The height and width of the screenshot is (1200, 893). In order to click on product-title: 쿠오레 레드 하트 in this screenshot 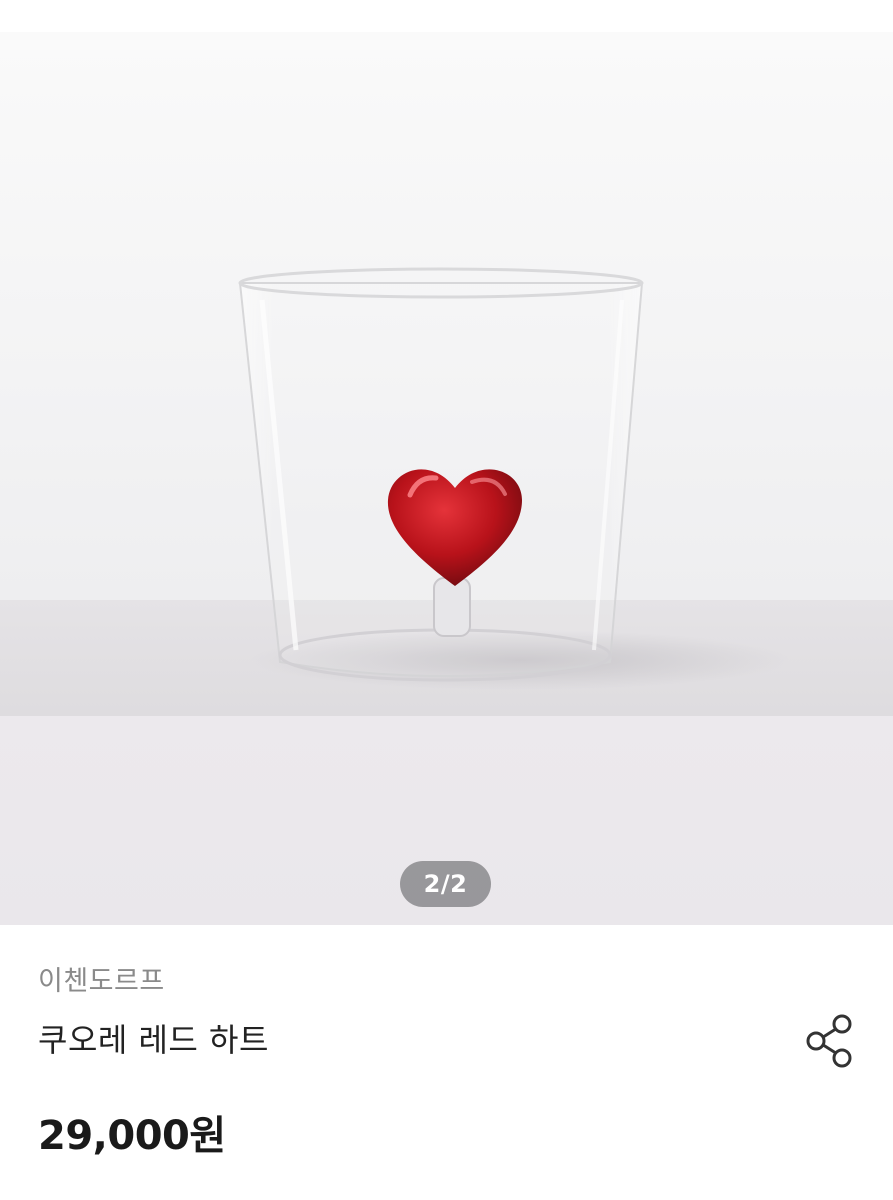, I will do `click(153, 1040)`.